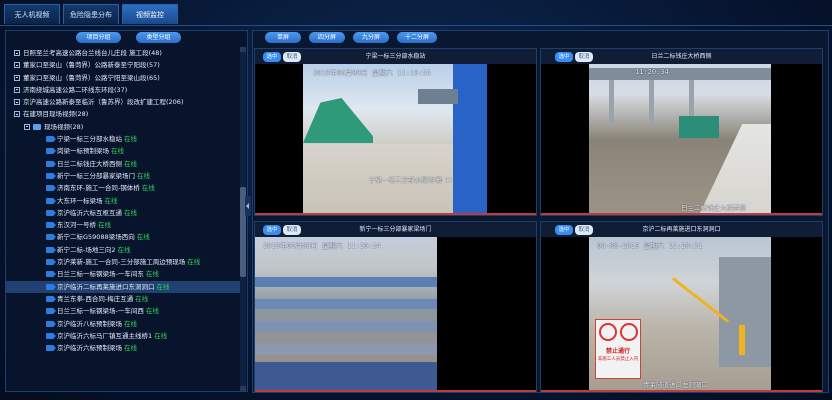 Image resolution: width=832 pixels, height=400 pixels. I want to click on tree-group-item: 济南绕城高速公路二环线东环段(37), so click(124, 90).